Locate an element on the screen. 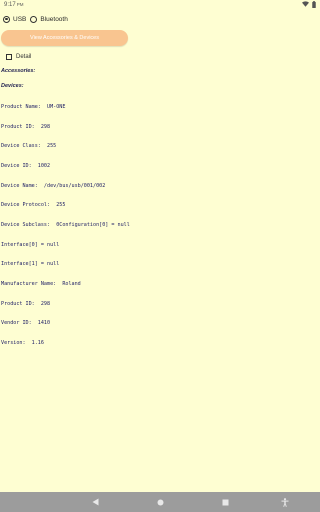 The height and width of the screenshot is (512, 320). back-icon is located at coordinates (95, 502).